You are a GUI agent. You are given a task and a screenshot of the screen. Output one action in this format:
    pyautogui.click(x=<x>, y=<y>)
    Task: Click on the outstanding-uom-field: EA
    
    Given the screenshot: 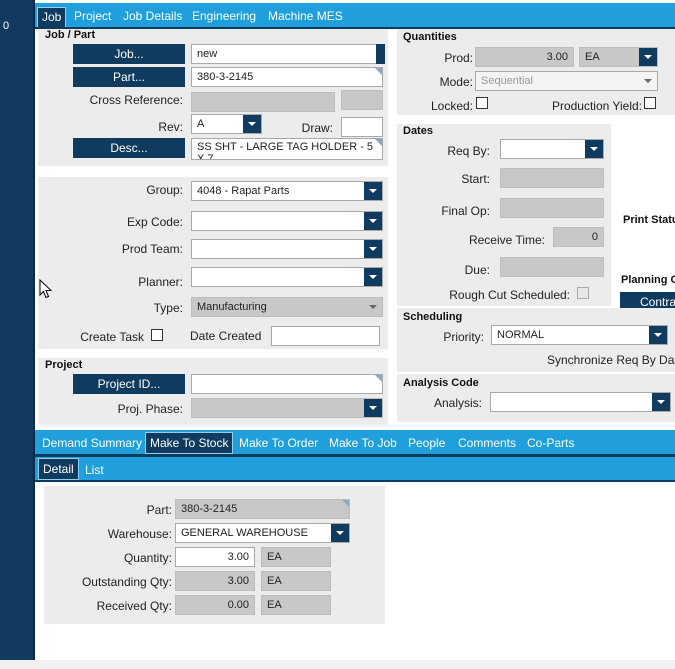 What is the action you would take?
    pyautogui.click(x=296, y=581)
    